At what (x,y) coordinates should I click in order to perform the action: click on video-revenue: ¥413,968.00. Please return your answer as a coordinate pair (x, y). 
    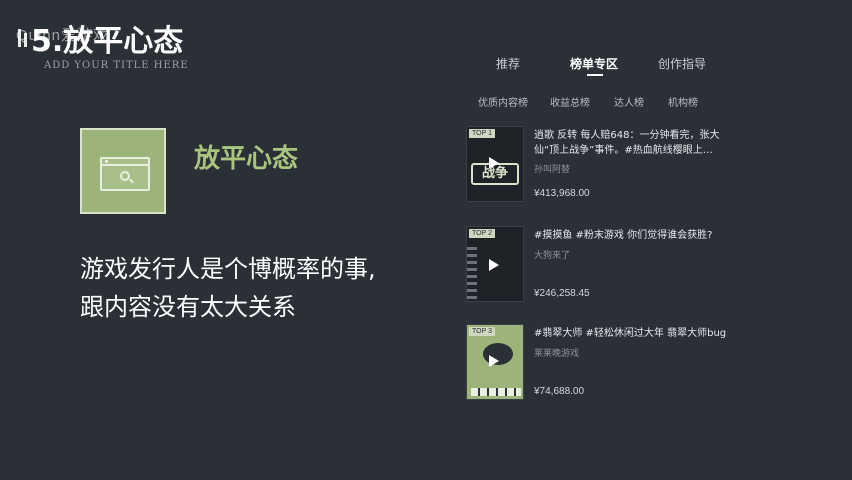
    Looking at the image, I should click on (562, 193).